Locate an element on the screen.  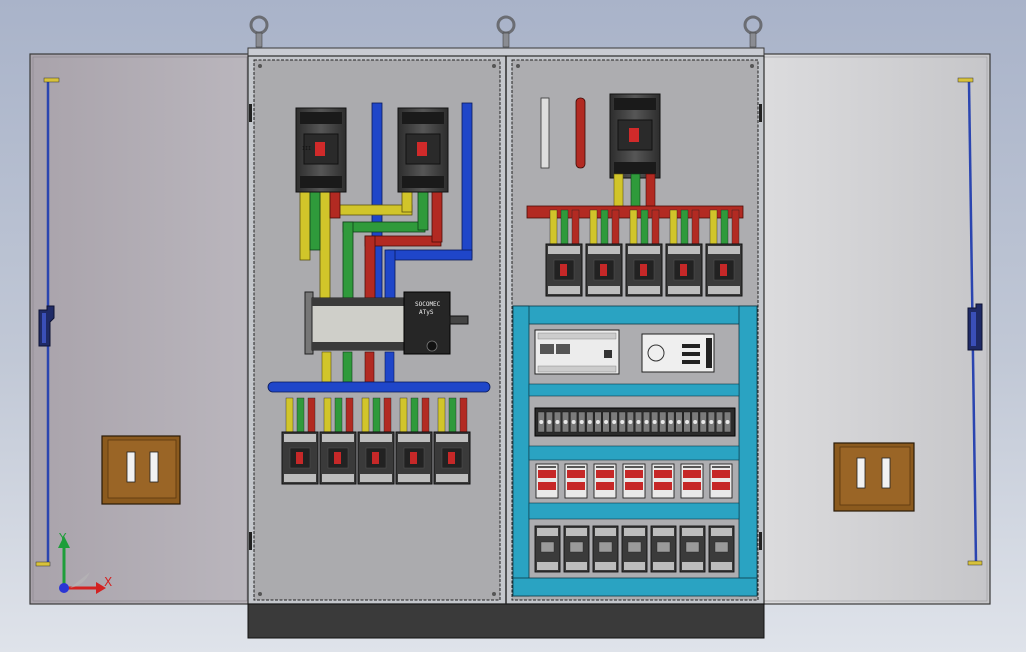
contactor-row is located at coordinates (634, 549).